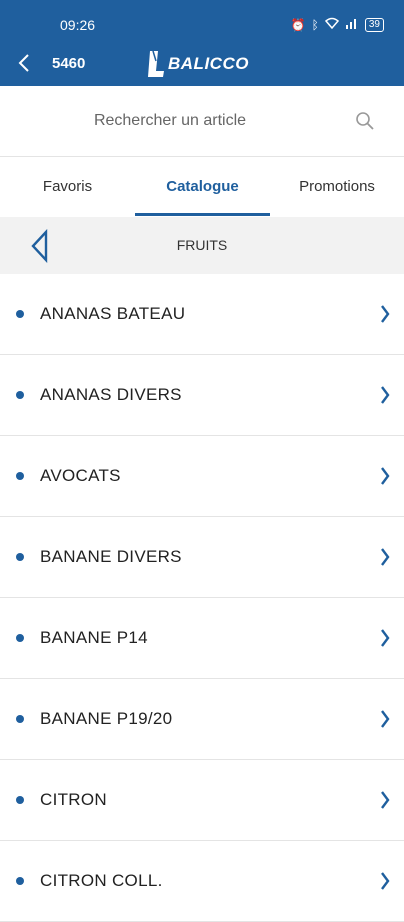 This screenshot has width=404, height=922. I want to click on back-arrow-icon, so click(25, 63).